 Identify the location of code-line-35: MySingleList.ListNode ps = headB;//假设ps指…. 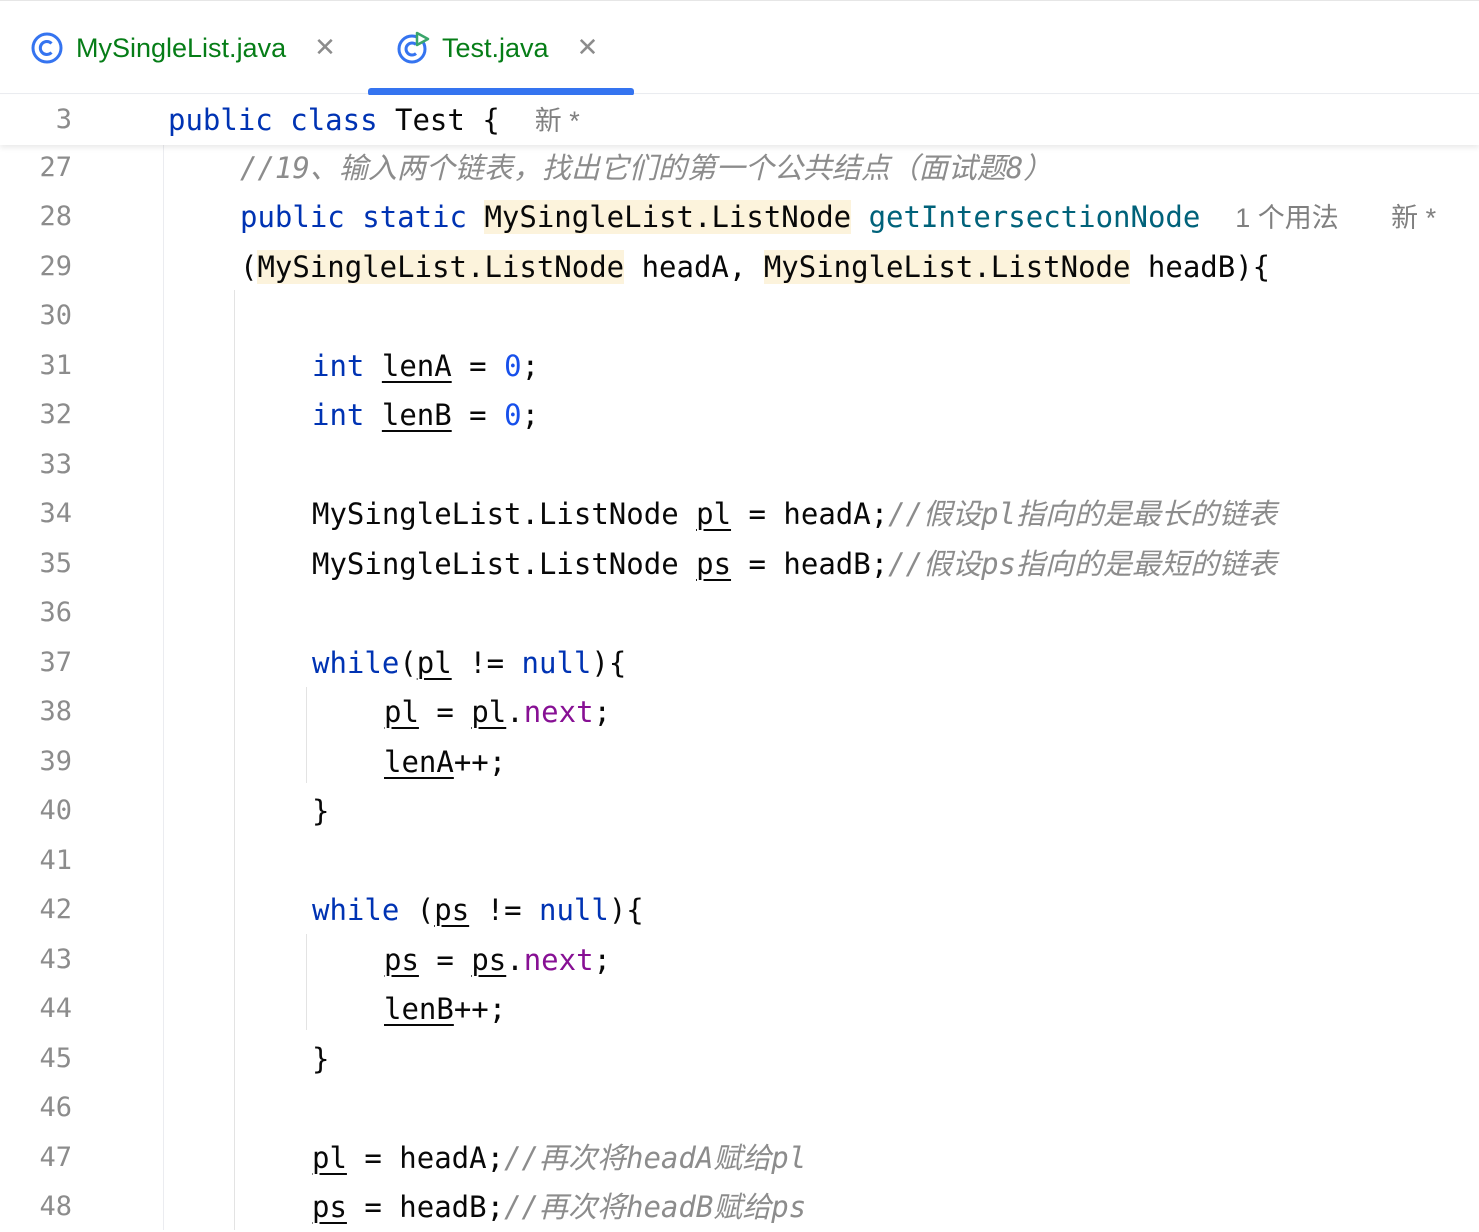
(794, 564).